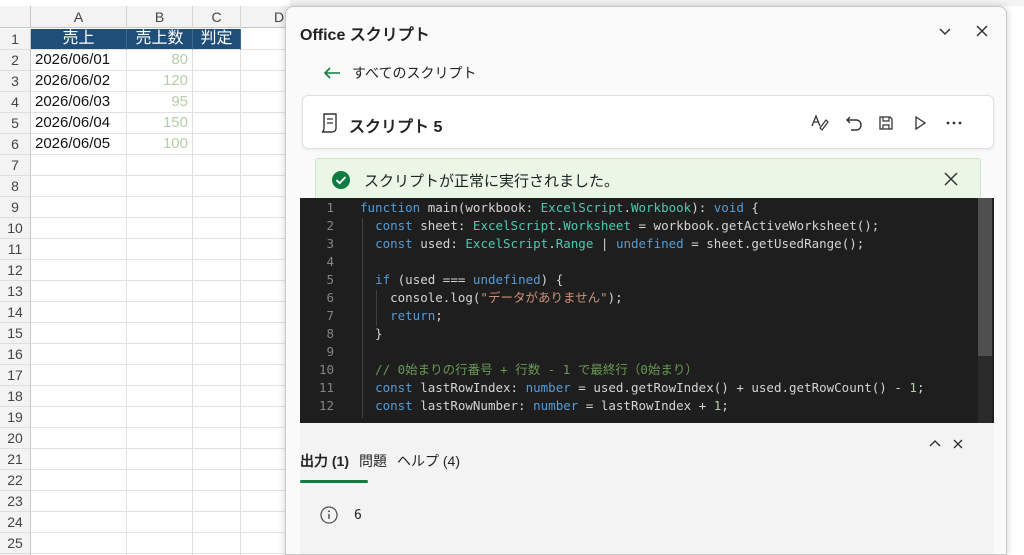 This screenshot has width=1024, height=555. I want to click on cell-c1: 判定, so click(217, 39).